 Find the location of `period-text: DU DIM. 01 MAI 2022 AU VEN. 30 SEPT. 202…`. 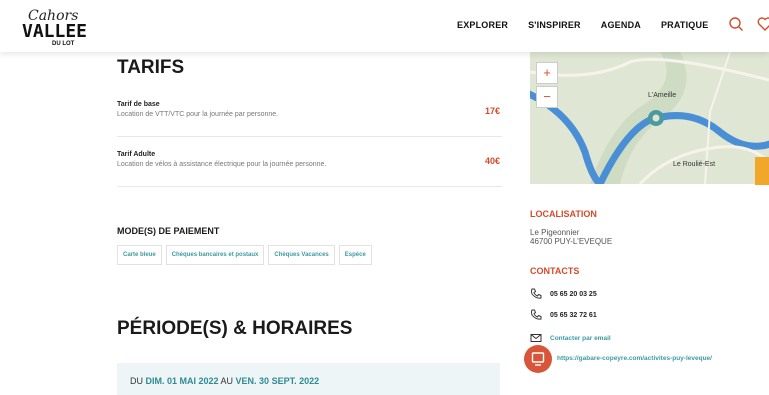

period-text: DU DIM. 01 MAI 2022 AU VEN. 30 SEPT. 202… is located at coordinates (224, 381).